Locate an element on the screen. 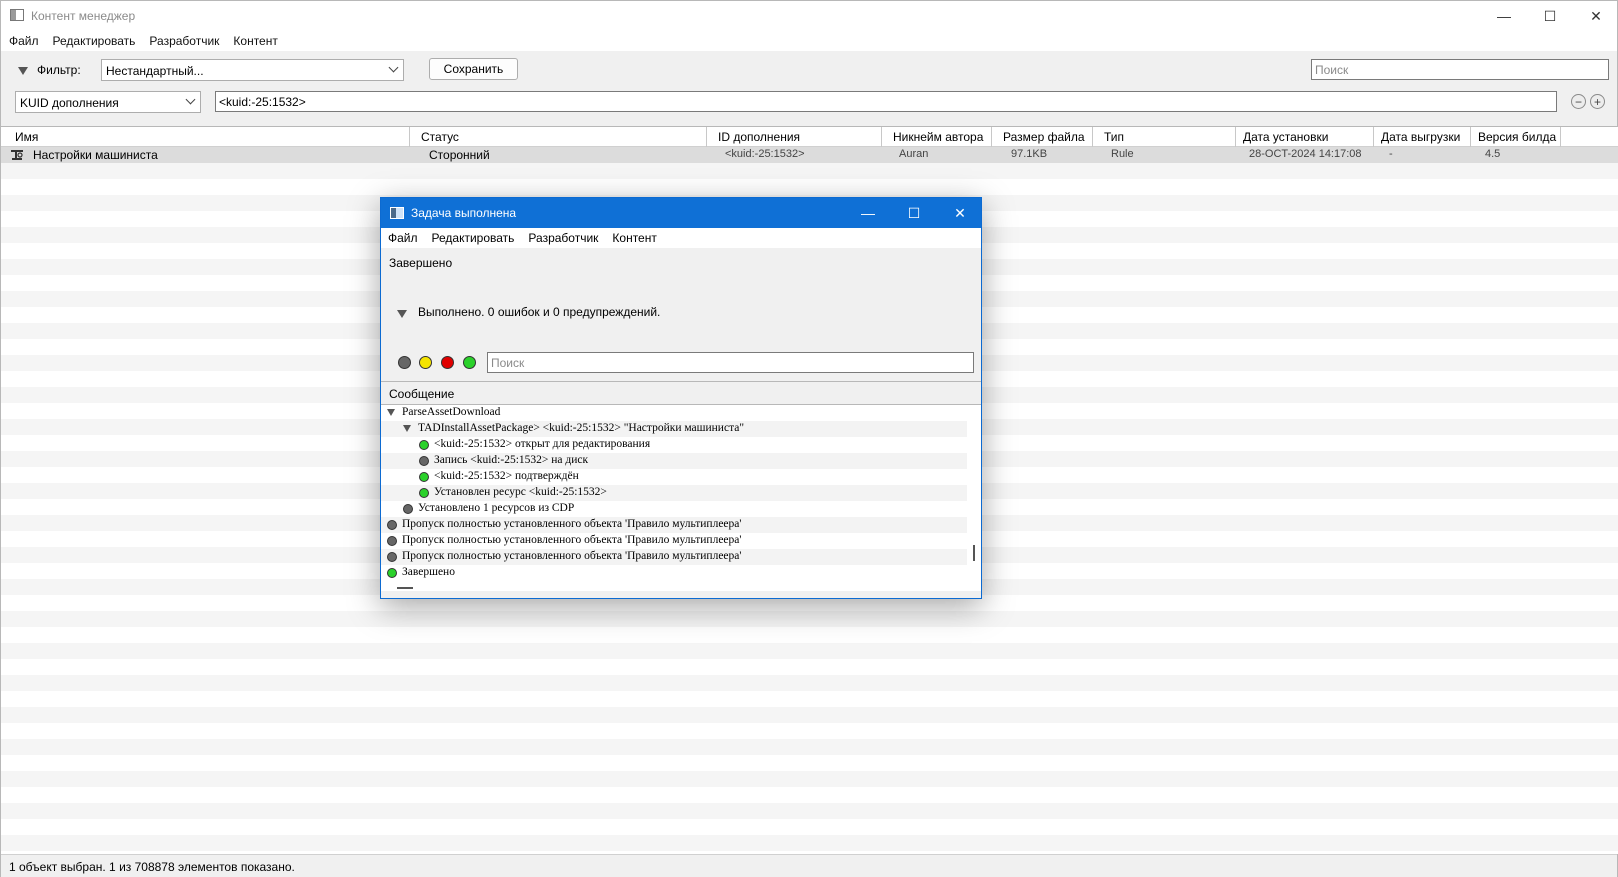 The width and height of the screenshot is (1618, 877). message-text: Запись <kuid:-25:1532> на диск is located at coordinates (511, 460).